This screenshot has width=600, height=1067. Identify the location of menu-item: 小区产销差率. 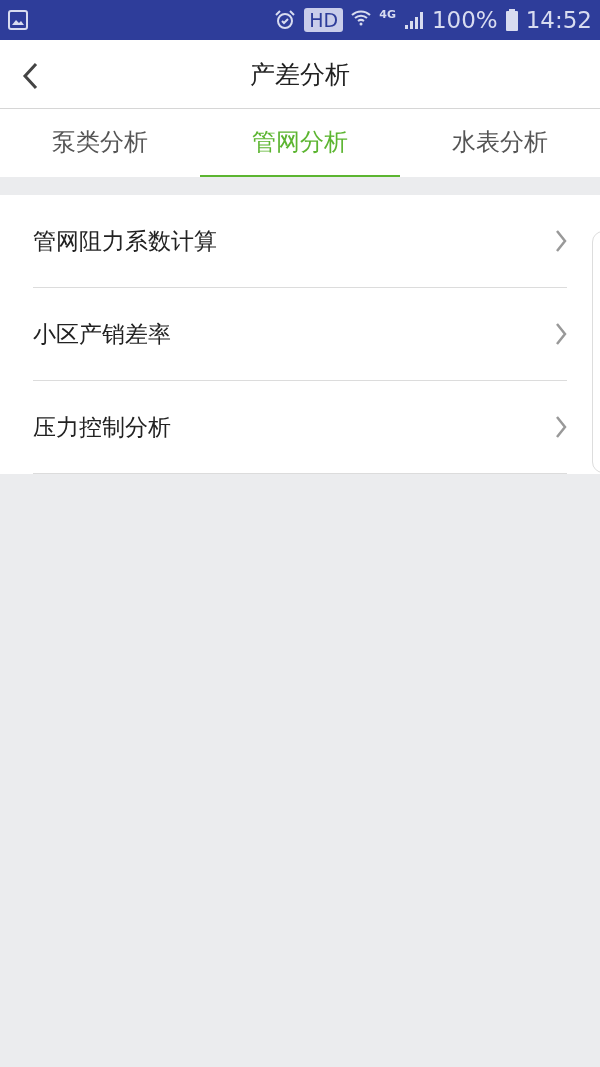
(300, 334).